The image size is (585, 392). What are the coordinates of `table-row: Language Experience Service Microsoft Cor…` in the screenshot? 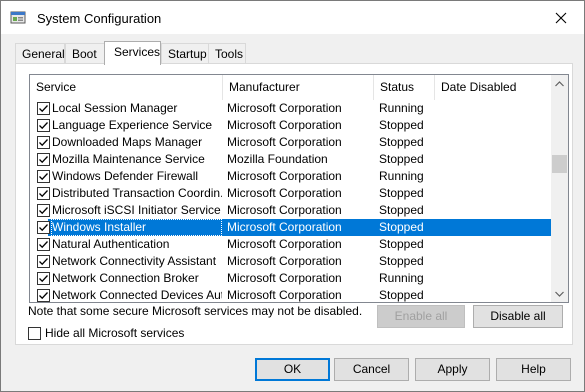 It's located at (291, 125).